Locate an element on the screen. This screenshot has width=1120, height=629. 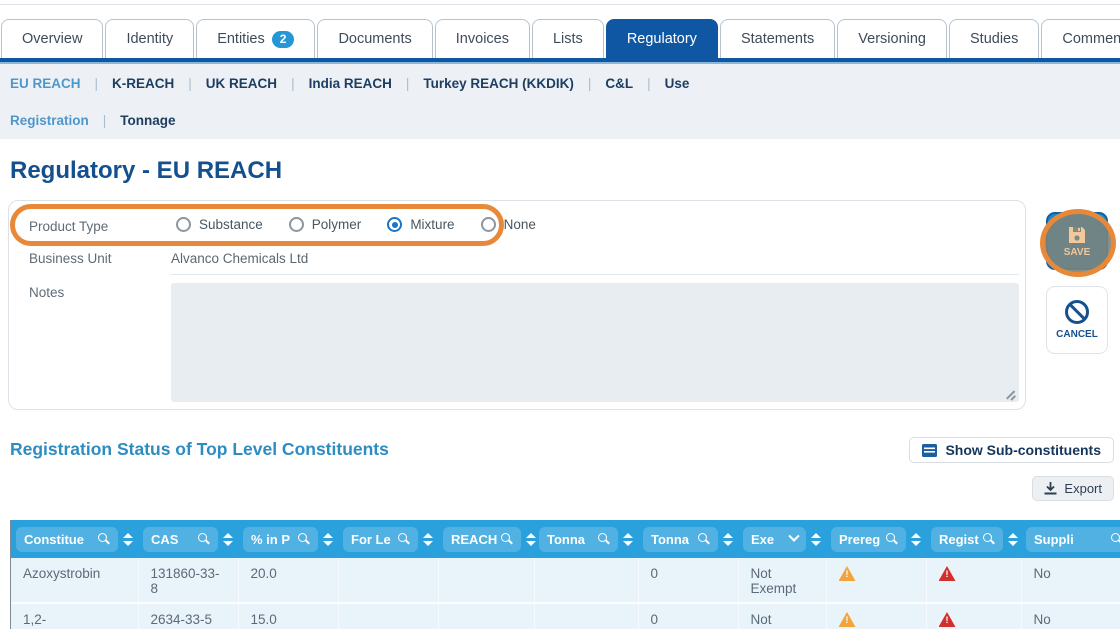
column-filter: REACH is located at coordinates (482, 539).